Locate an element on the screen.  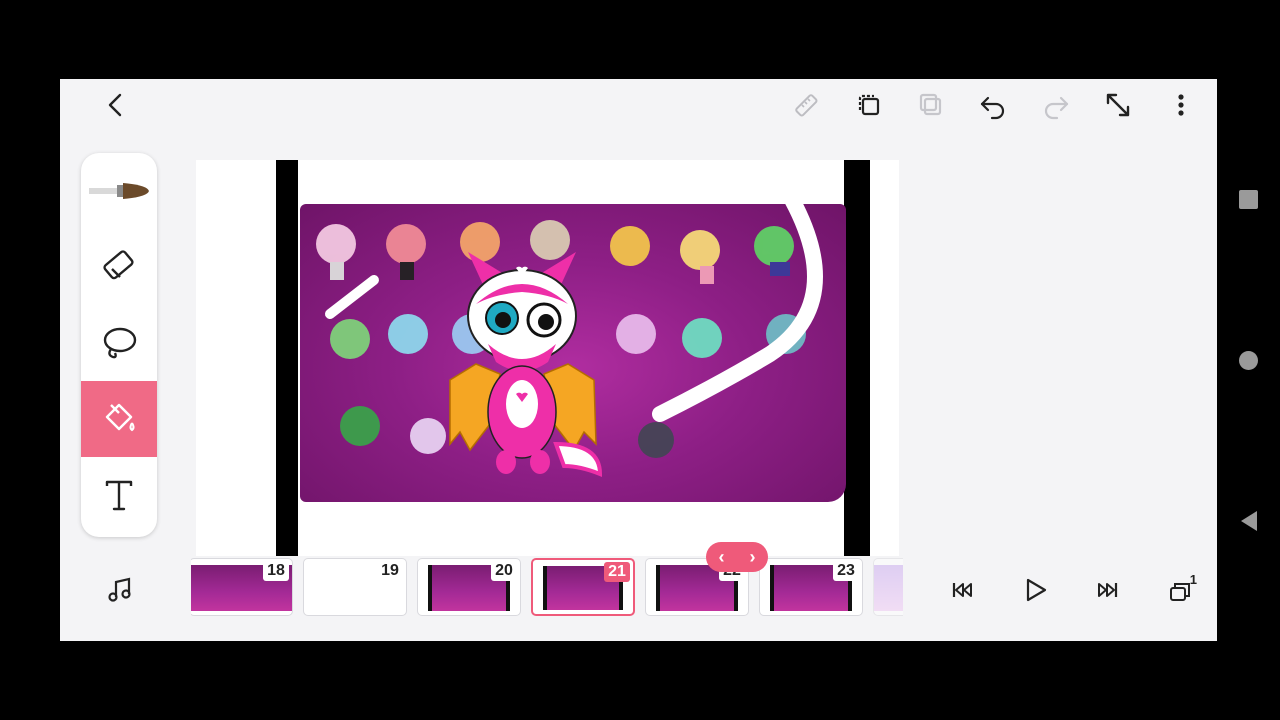
tool-panel is located at coordinates (119, 345).